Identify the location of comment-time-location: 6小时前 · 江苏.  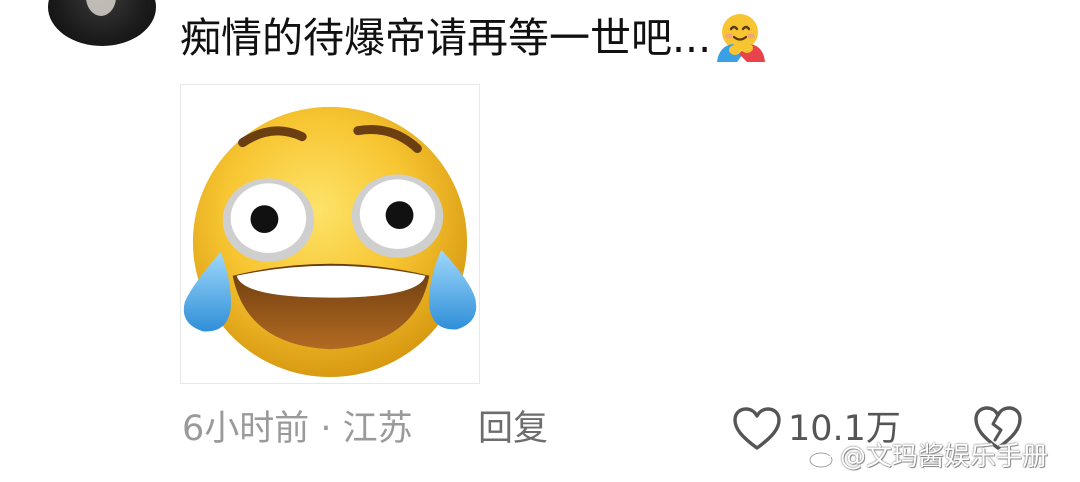
(297, 429).